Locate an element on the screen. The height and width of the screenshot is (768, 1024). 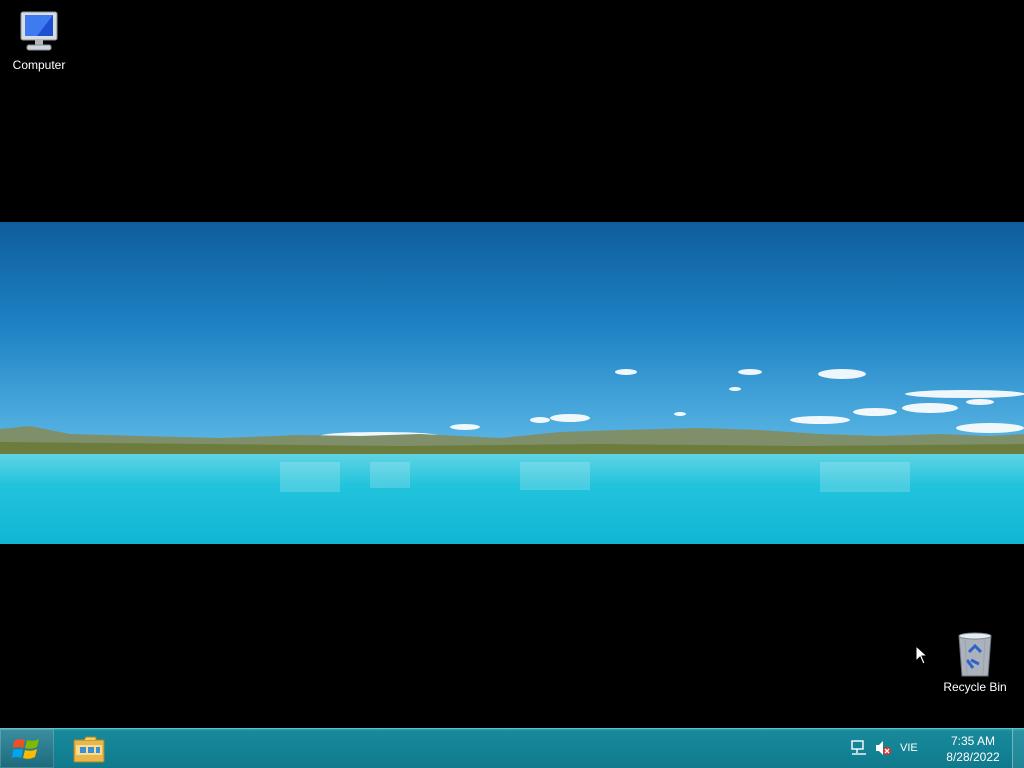
desktop-icon-recycle-bin: Recycle Bin is located at coordinates (975, 662).